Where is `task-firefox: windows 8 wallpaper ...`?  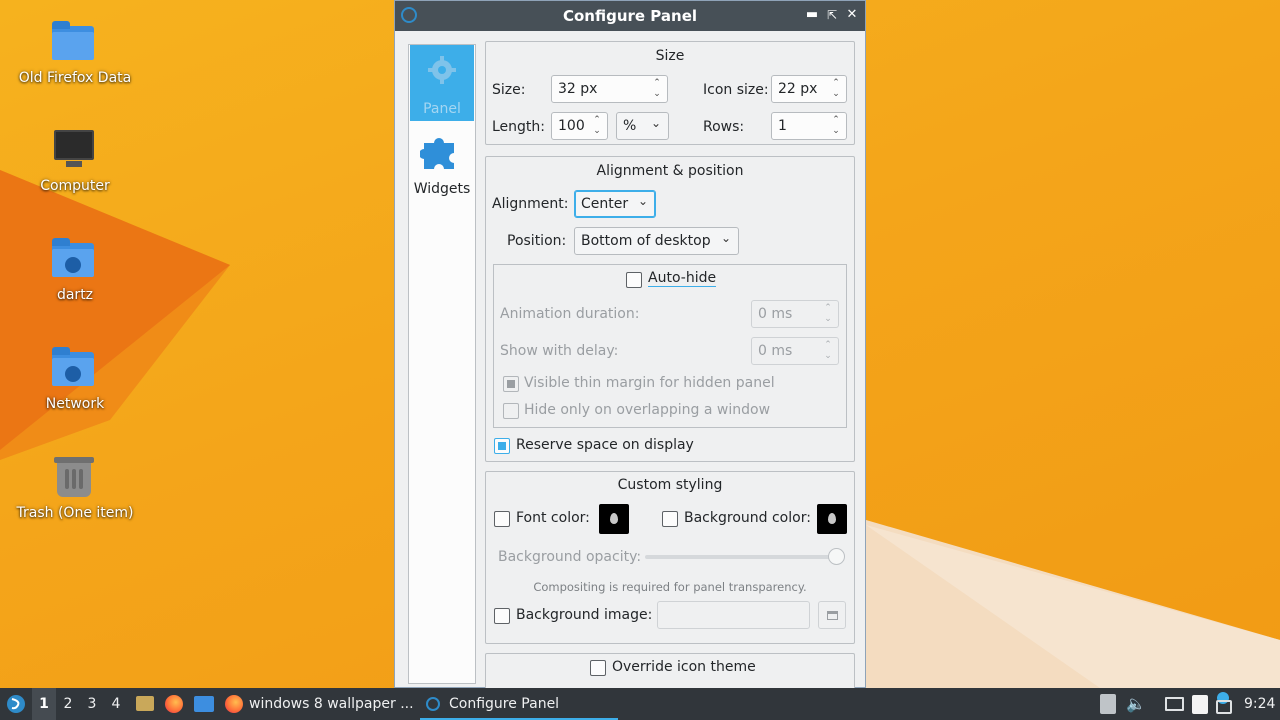 task-firefox: windows 8 wallpaper ... is located at coordinates (318, 704).